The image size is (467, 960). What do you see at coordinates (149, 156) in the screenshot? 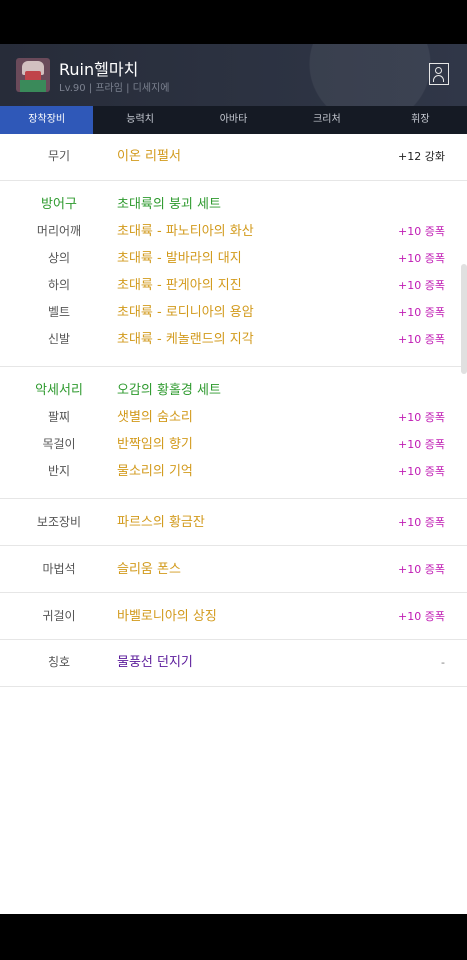
I see `weapon-item: 이온 리펄서` at bounding box center [149, 156].